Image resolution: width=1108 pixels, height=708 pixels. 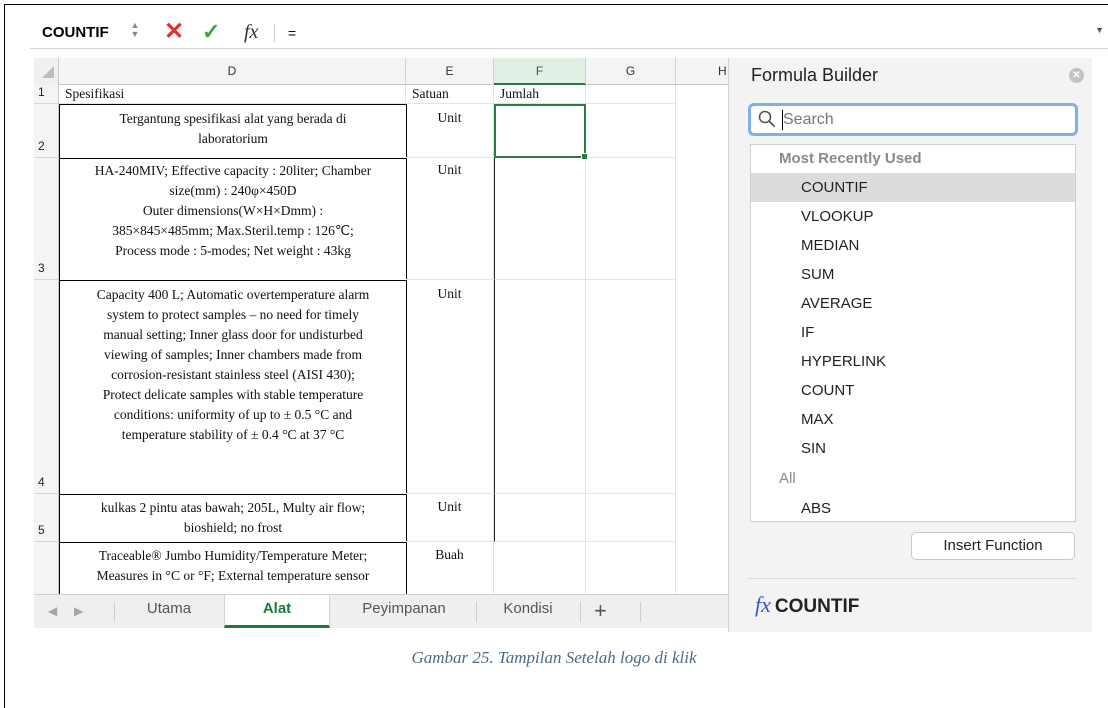 What do you see at coordinates (1076, 75) in the screenshot?
I see `close-icon: ✕` at bounding box center [1076, 75].